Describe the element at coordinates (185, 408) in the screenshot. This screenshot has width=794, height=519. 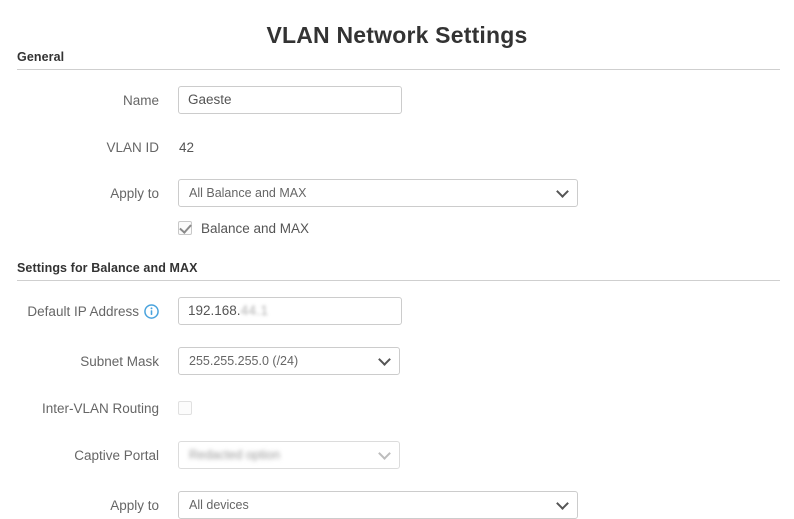
I see `inter-vlan-routing-checkbox` at that location.